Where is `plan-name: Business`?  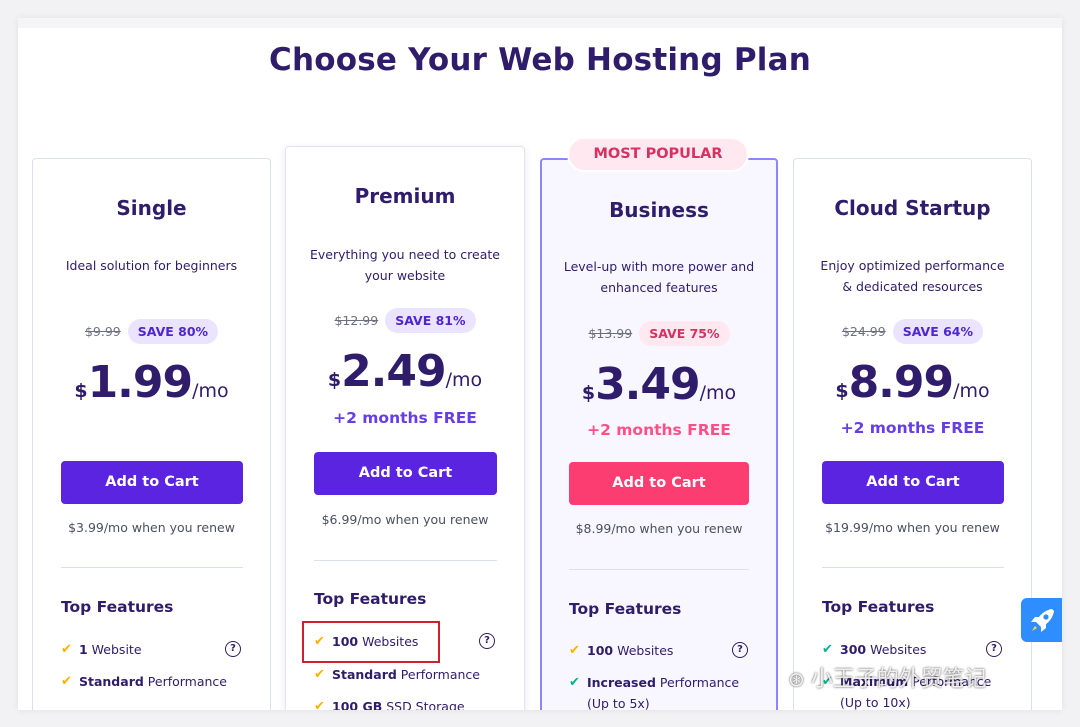 plan-name: Business is located at coordinates (659, 210).